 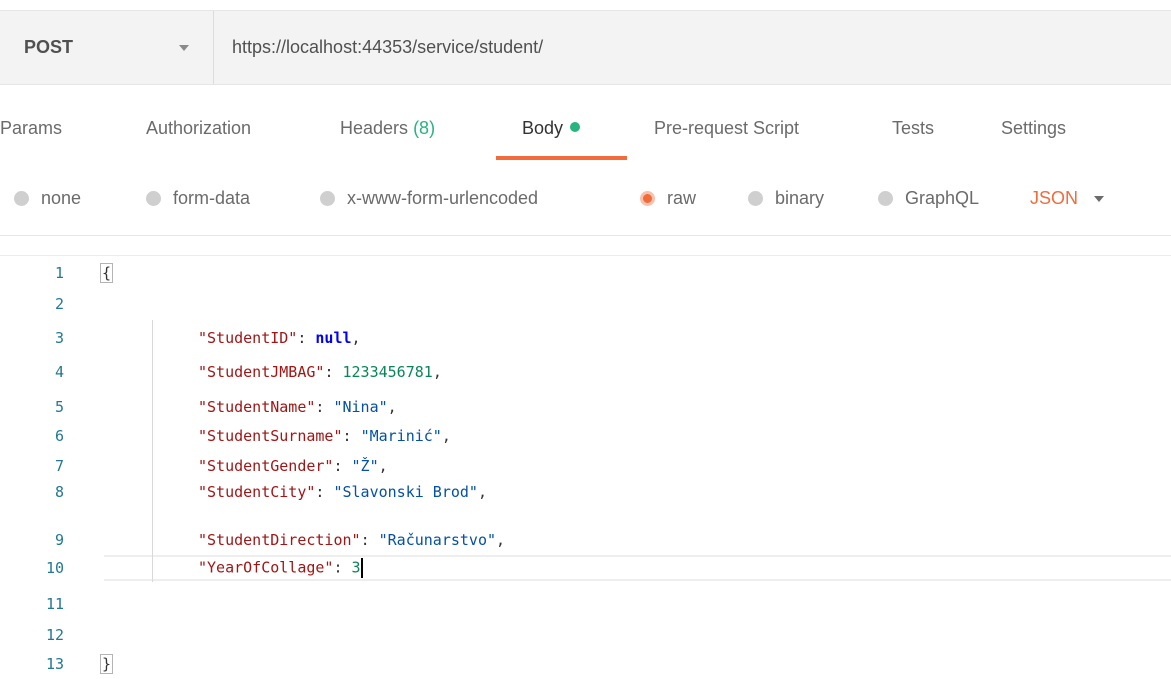 I want to click on body-active-dot-icon, so click(x=575, y=127).